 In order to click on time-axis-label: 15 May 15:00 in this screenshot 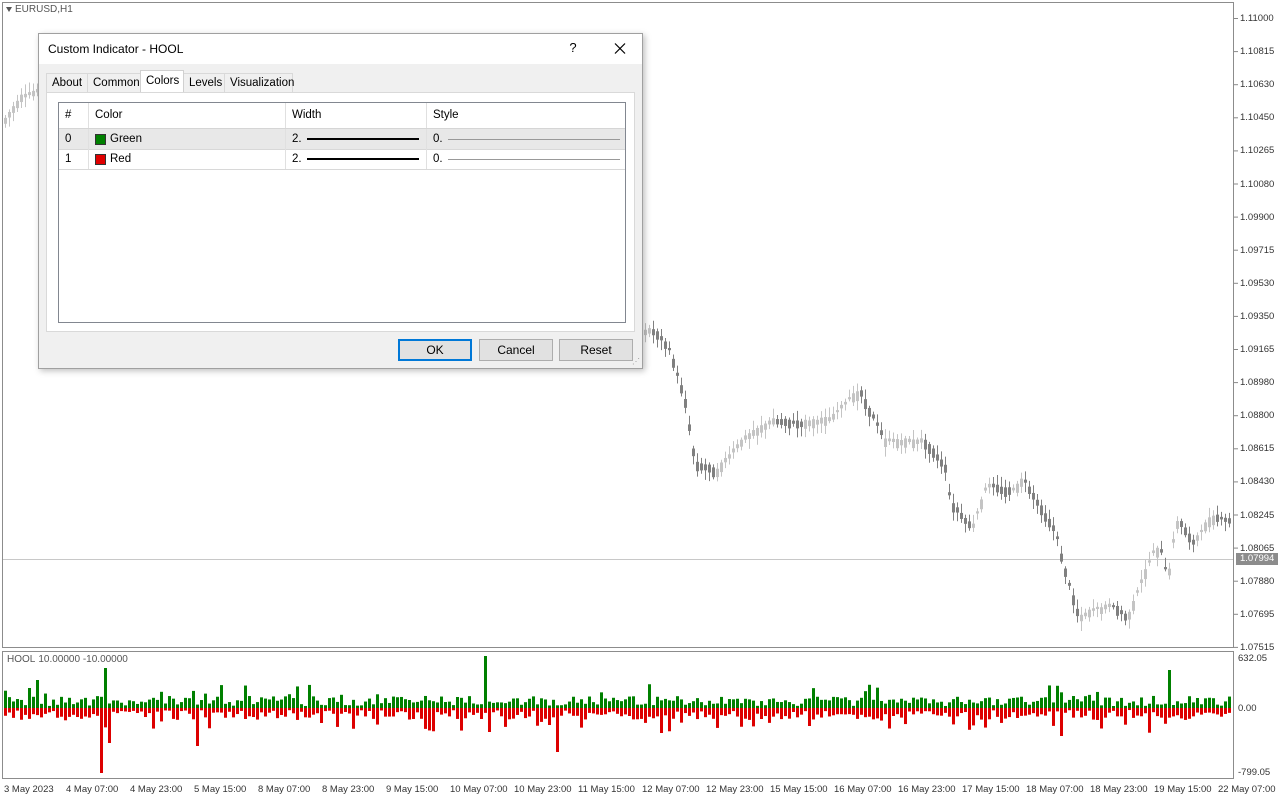, I will do `click(799, 789)`.